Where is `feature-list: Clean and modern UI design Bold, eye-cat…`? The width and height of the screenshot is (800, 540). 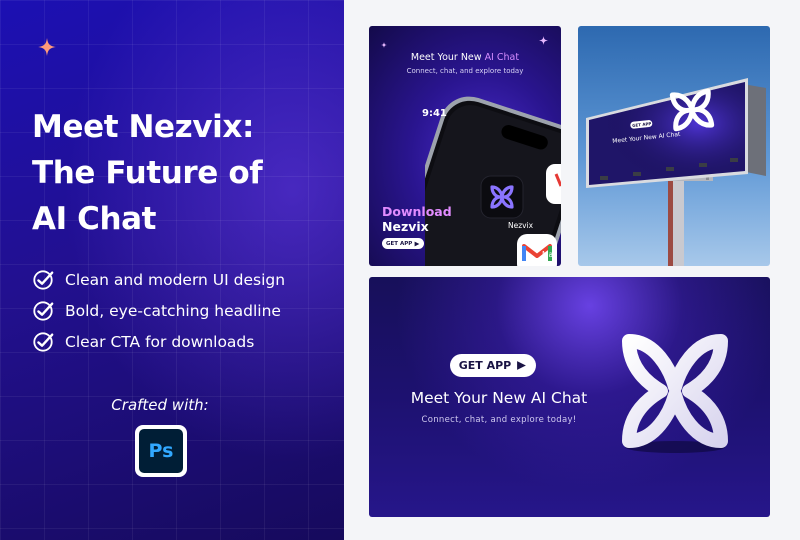 feature-list: Clean and modern UI design Bold, eye-cat… is located at coordinates (158, 310).